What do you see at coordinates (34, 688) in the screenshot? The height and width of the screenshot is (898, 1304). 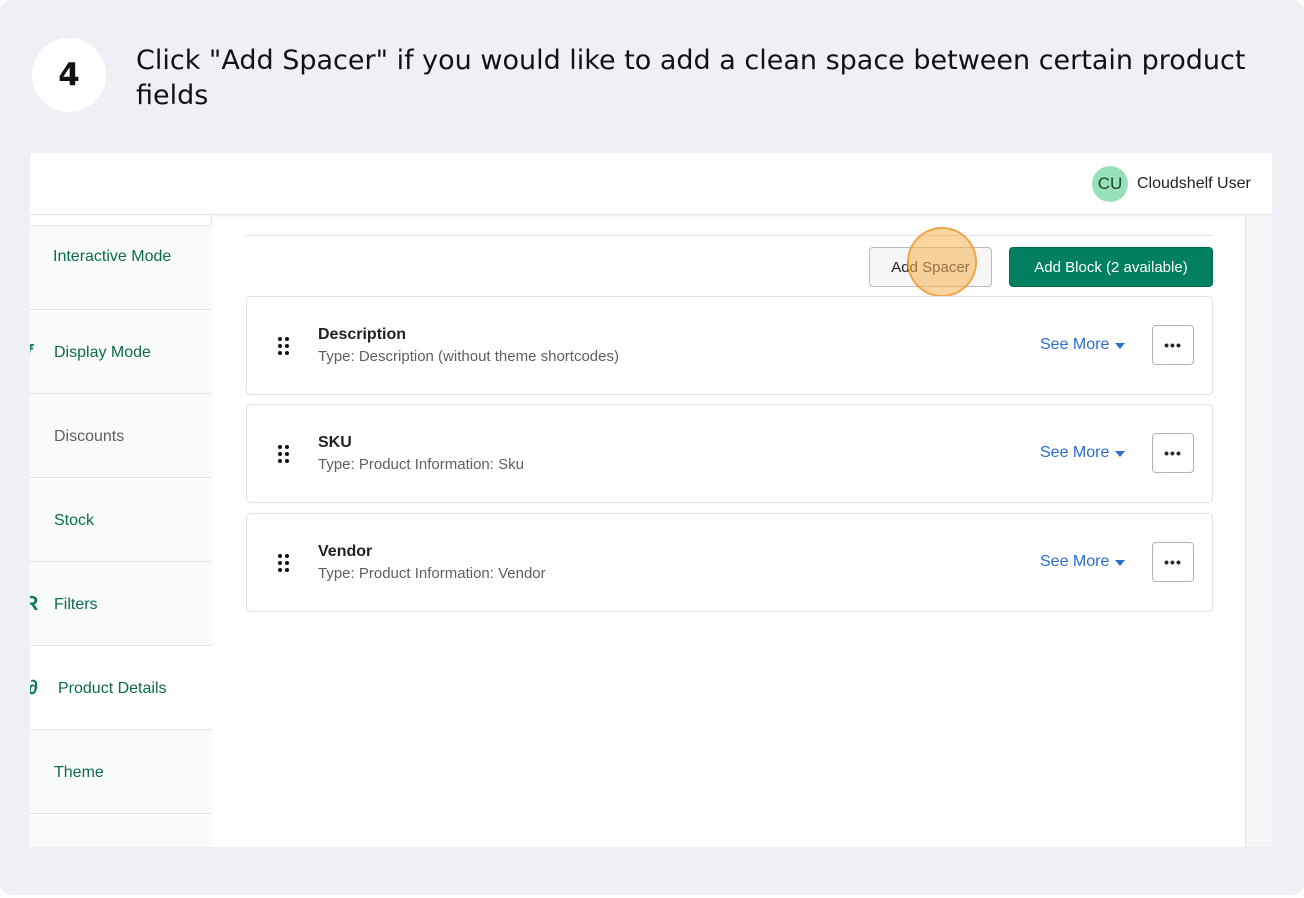 I see `product-details-icon: ∂` at bounding box center [34, 688].